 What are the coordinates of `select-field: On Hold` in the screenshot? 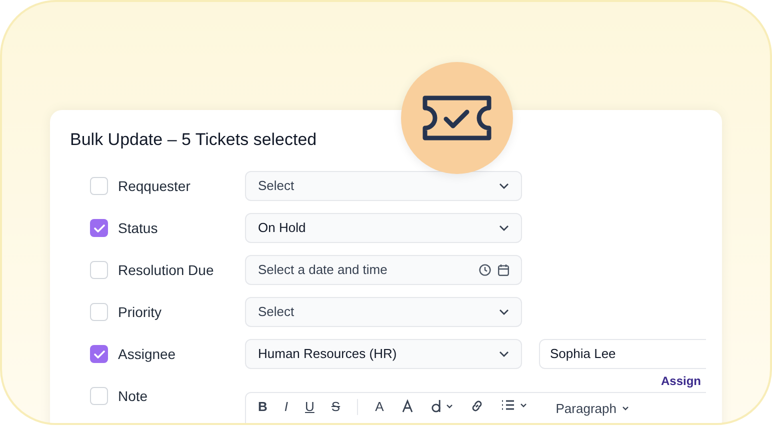 It's located at (383, 228).